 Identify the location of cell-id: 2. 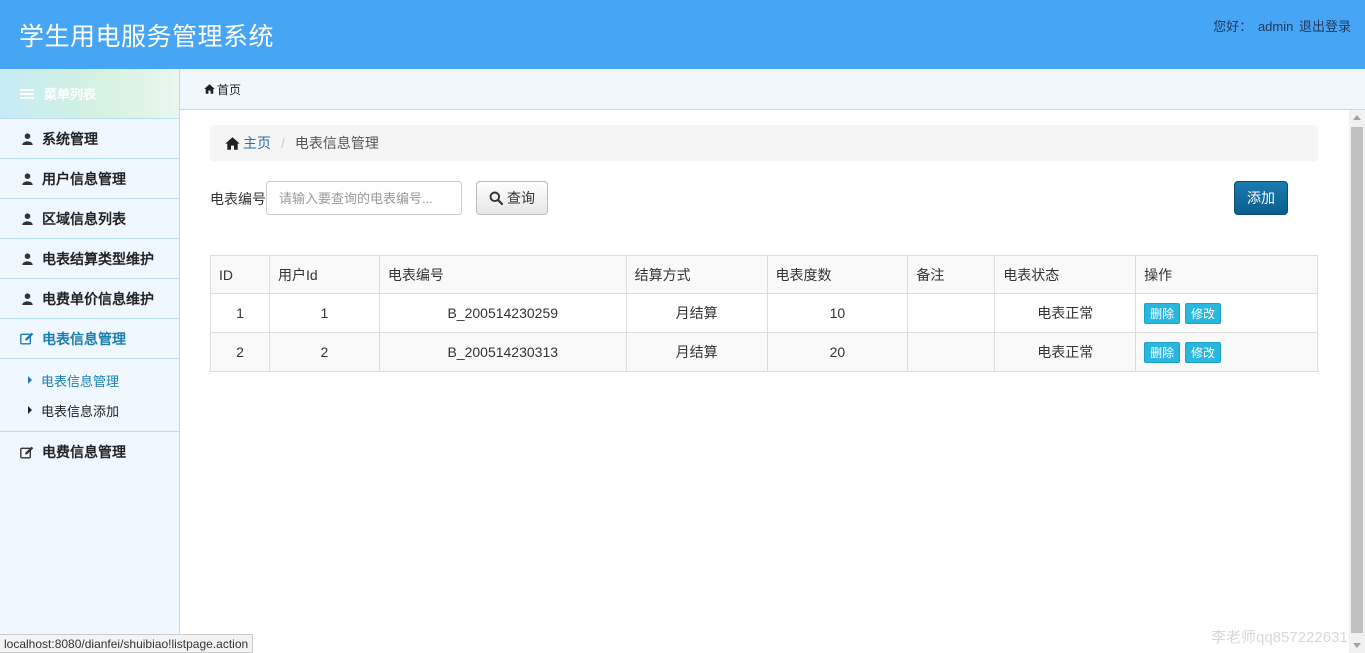
(240, 352).